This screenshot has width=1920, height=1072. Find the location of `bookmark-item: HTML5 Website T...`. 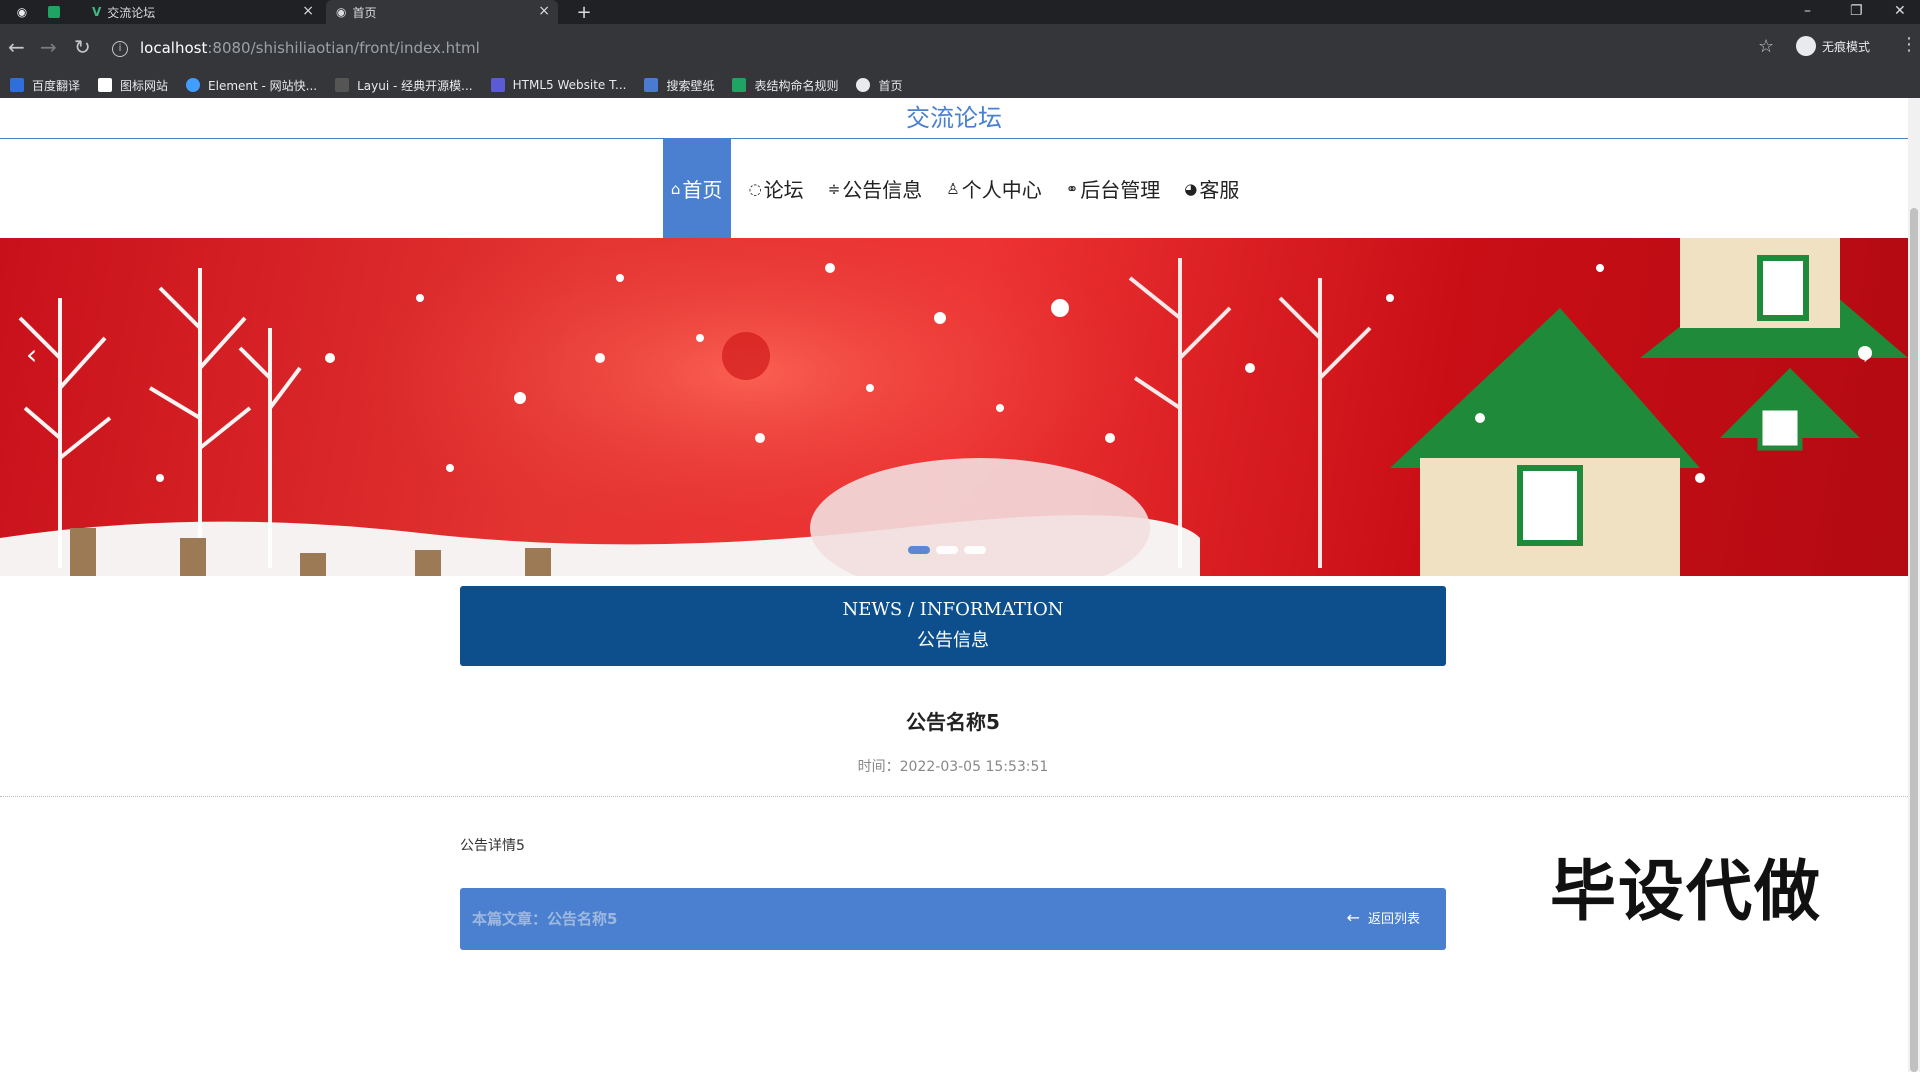

bookmark-item: HTML5 Website T... is located at coordinates (558, 85).